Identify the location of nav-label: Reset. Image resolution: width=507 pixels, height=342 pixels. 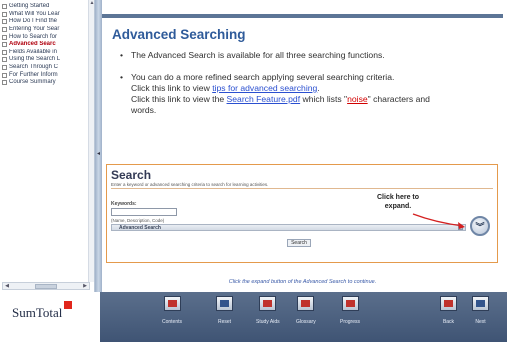
(224, 322).